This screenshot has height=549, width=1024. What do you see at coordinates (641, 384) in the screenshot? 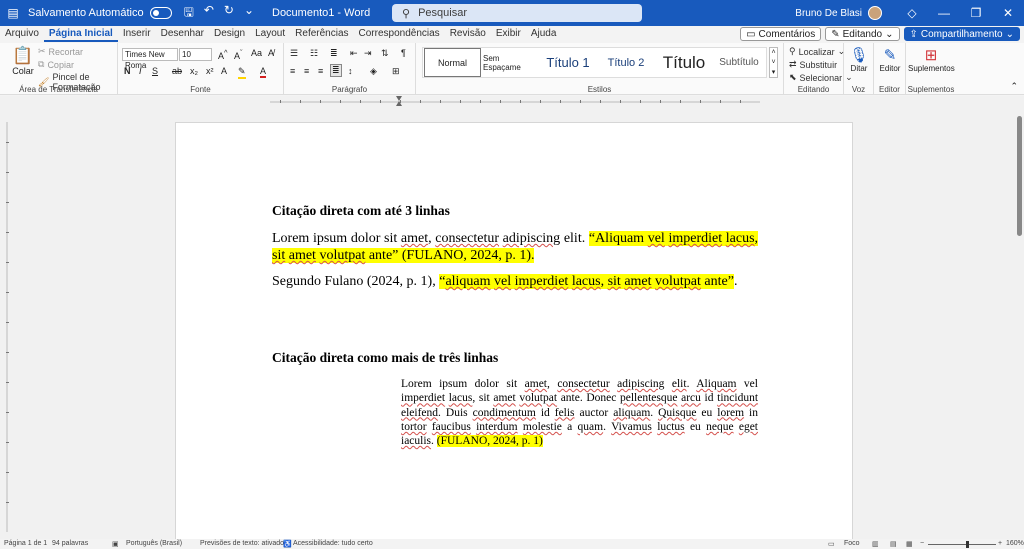
I see `text-run: adipiscing` at bounding box center [641, 384].